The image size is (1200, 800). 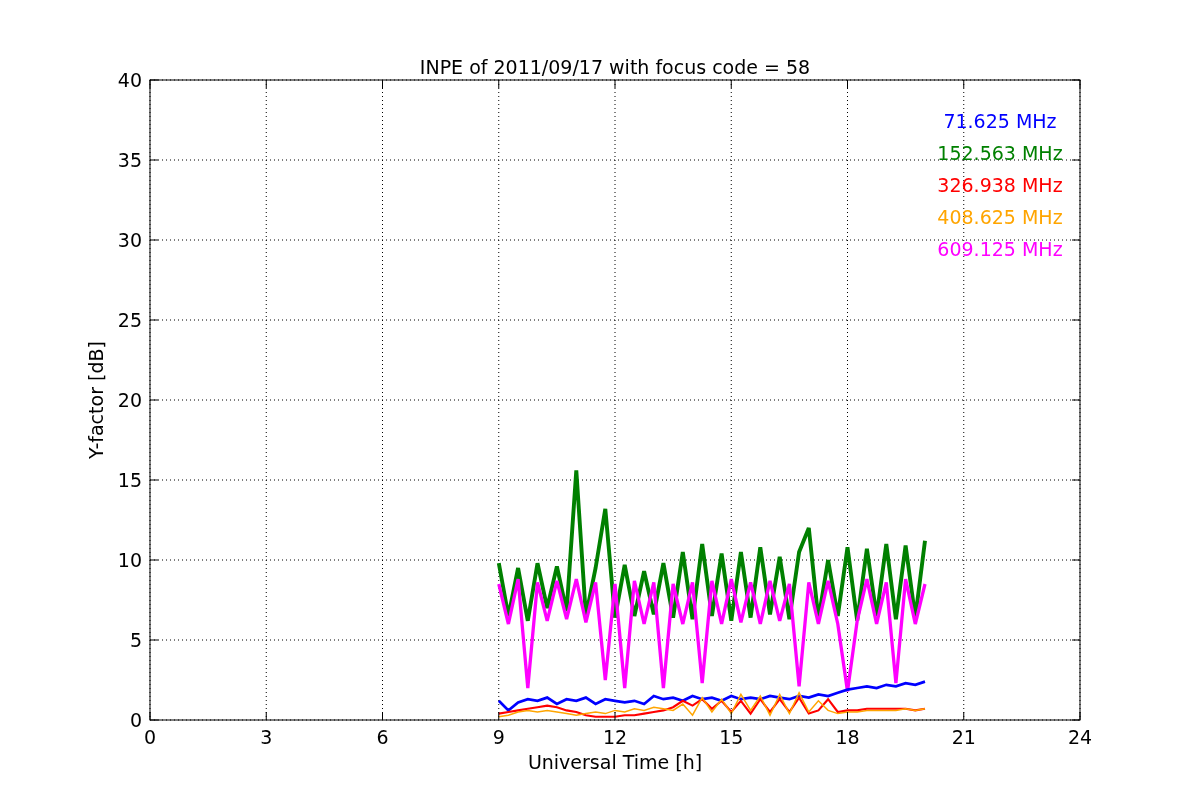 What do you see at coordinates (731, 737) in the screenshot?
I see `x-tick-label: 15` at bounding box center [731, 737].